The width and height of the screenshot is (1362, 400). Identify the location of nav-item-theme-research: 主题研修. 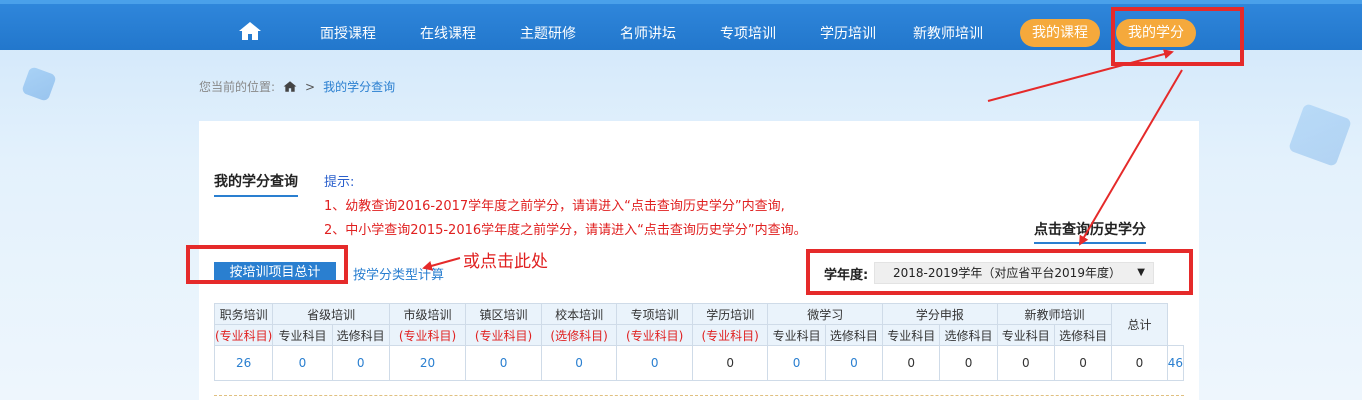
(548, 33).